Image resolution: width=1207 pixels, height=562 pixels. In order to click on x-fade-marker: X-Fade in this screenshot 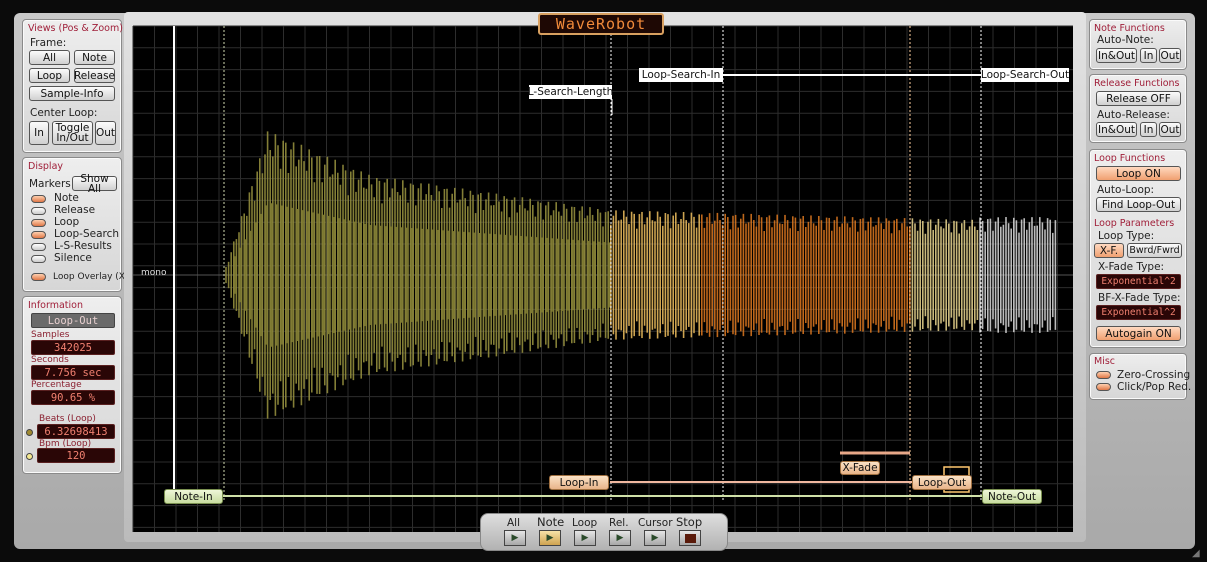, I will do `click(860, 468)`.